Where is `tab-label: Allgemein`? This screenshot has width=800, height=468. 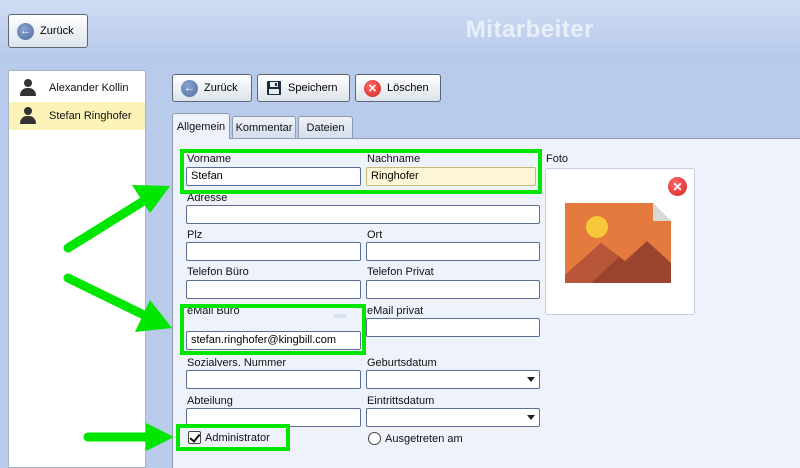 tab-label: Allgemein is located at coordinates (201, 126).